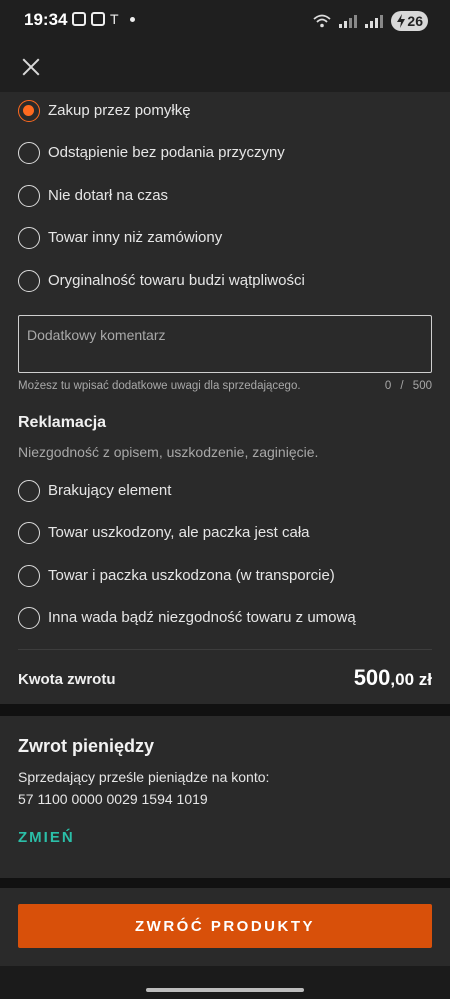  I want to click on system-icons: 26, so click(370, 21).